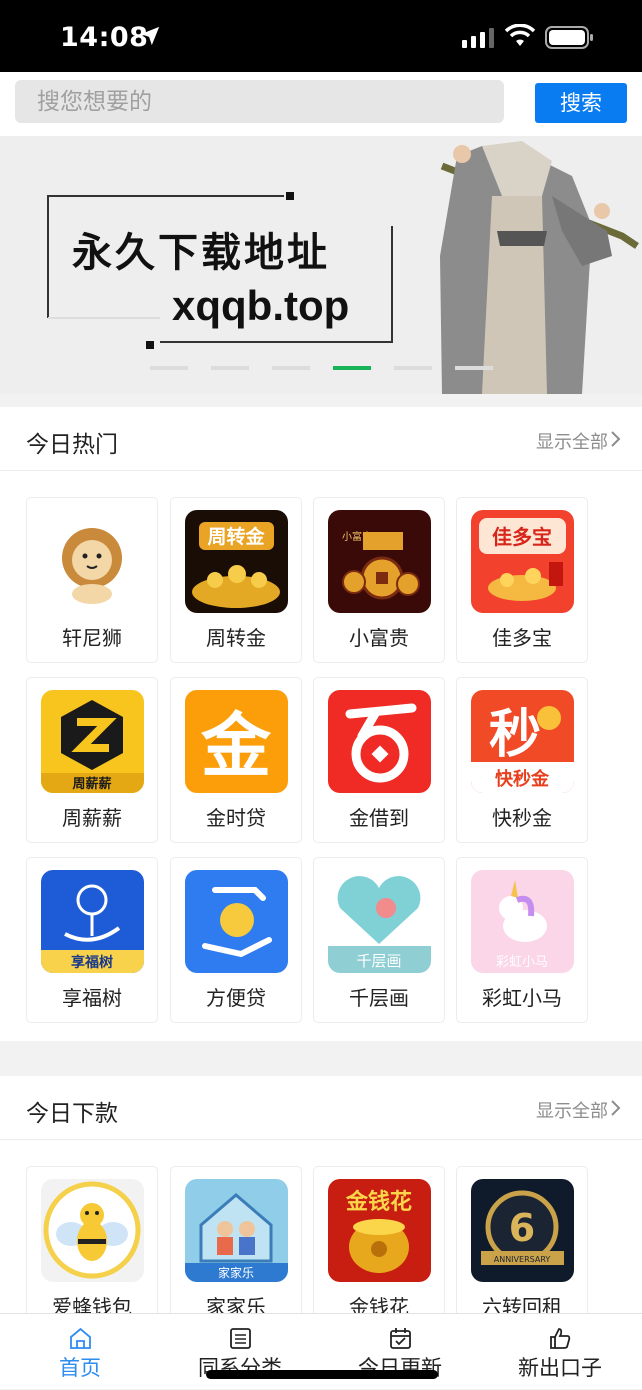 This screenshot has height=1390, width=642. Describe the element at coordinates (378, 1202) in the screenshot. I see `icon-text: 金钱花` at that location.